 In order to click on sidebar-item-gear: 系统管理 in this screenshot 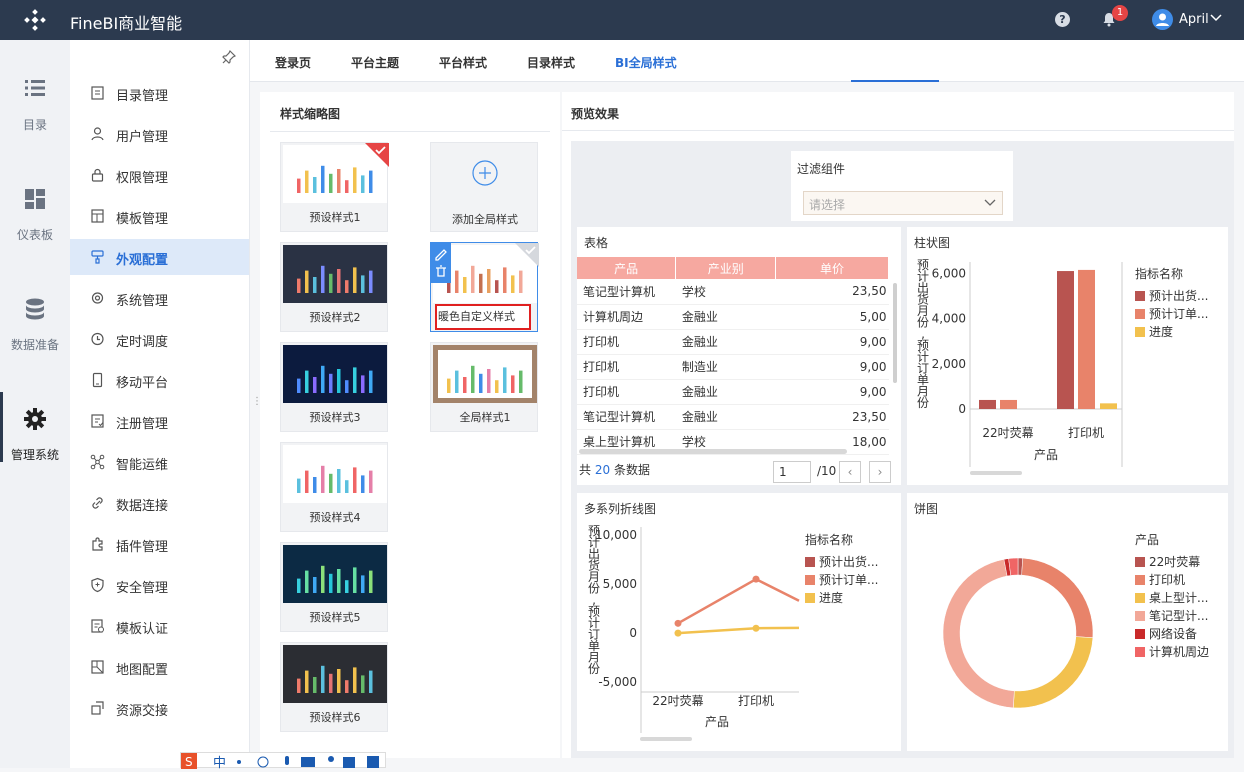, I will do `click(159, 298)`.